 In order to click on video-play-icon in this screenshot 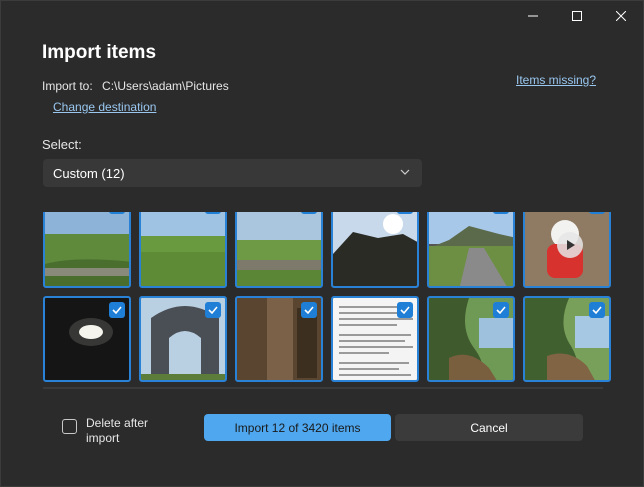, I will do `click(570, 245)`.